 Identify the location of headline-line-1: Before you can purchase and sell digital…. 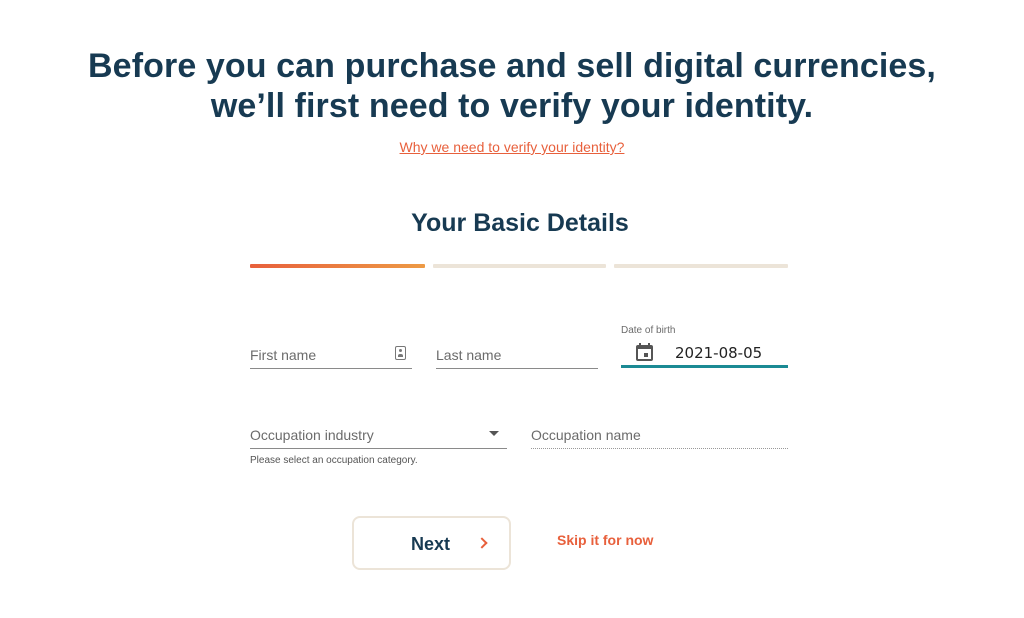
(512, 66).